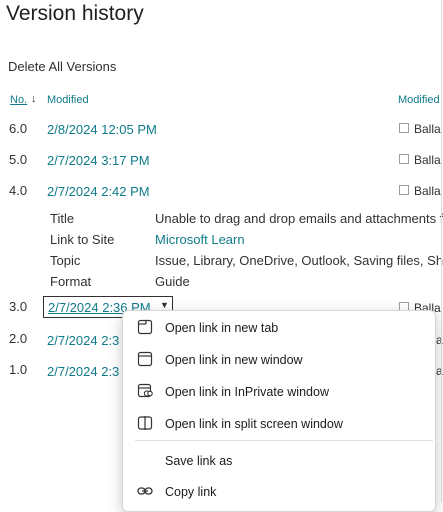  I want to click on menu-item-label: Open link in split screen window, so click(254, 424).